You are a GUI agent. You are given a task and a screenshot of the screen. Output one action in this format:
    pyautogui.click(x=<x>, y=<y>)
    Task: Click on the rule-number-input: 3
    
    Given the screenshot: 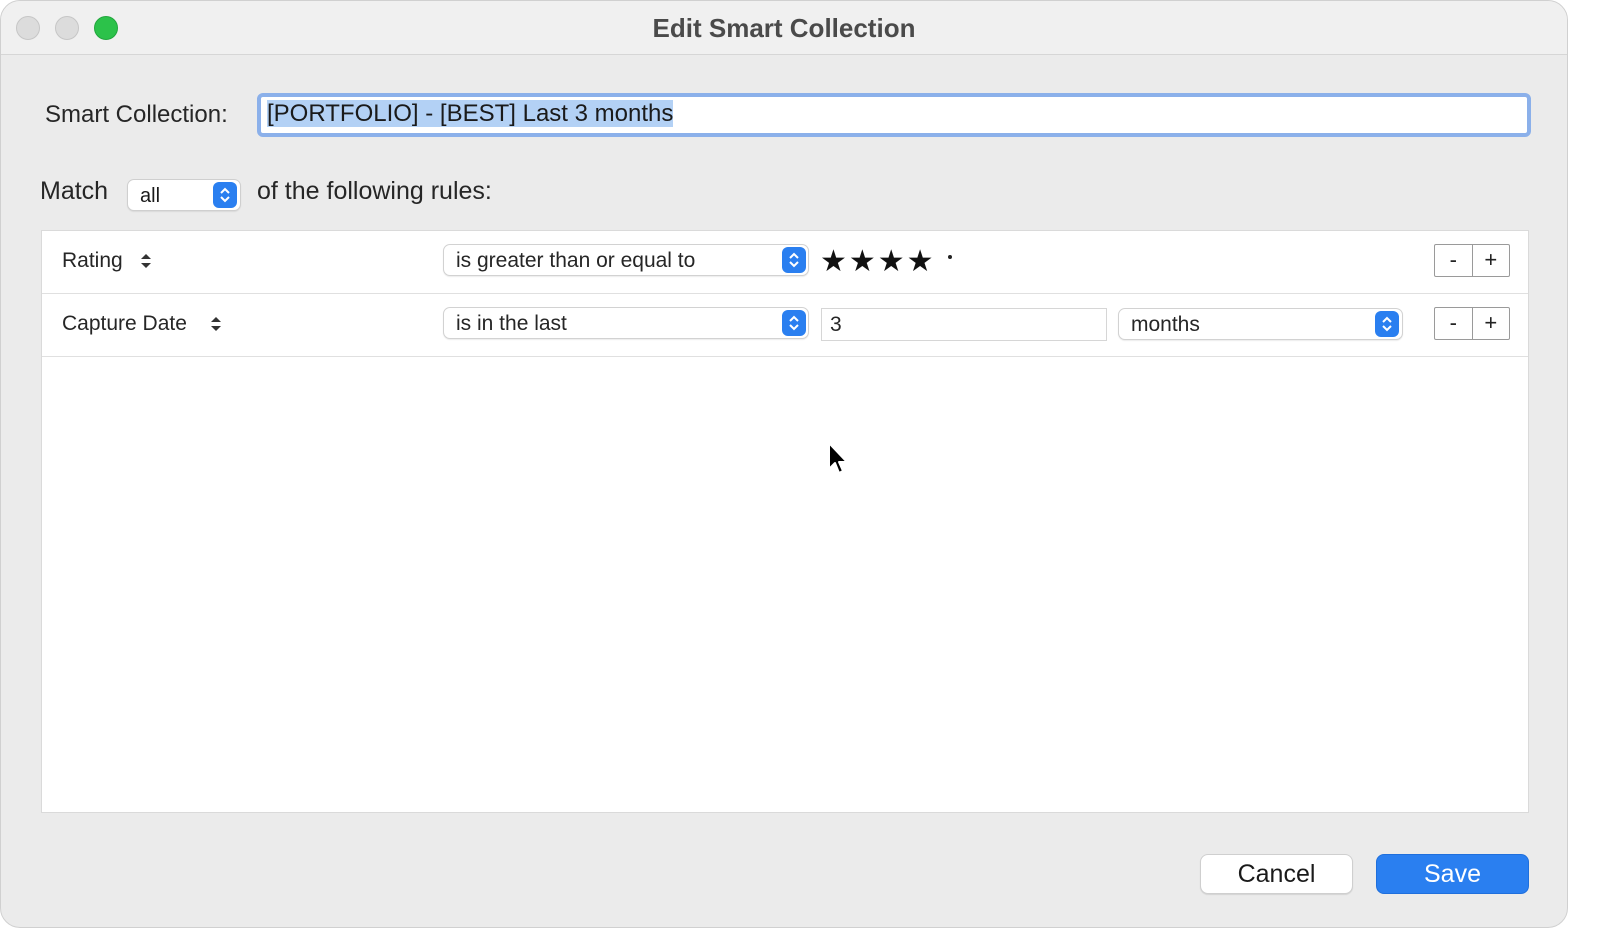 What is the action you would take?
    pyautogui.click(x=964, y=324)
    